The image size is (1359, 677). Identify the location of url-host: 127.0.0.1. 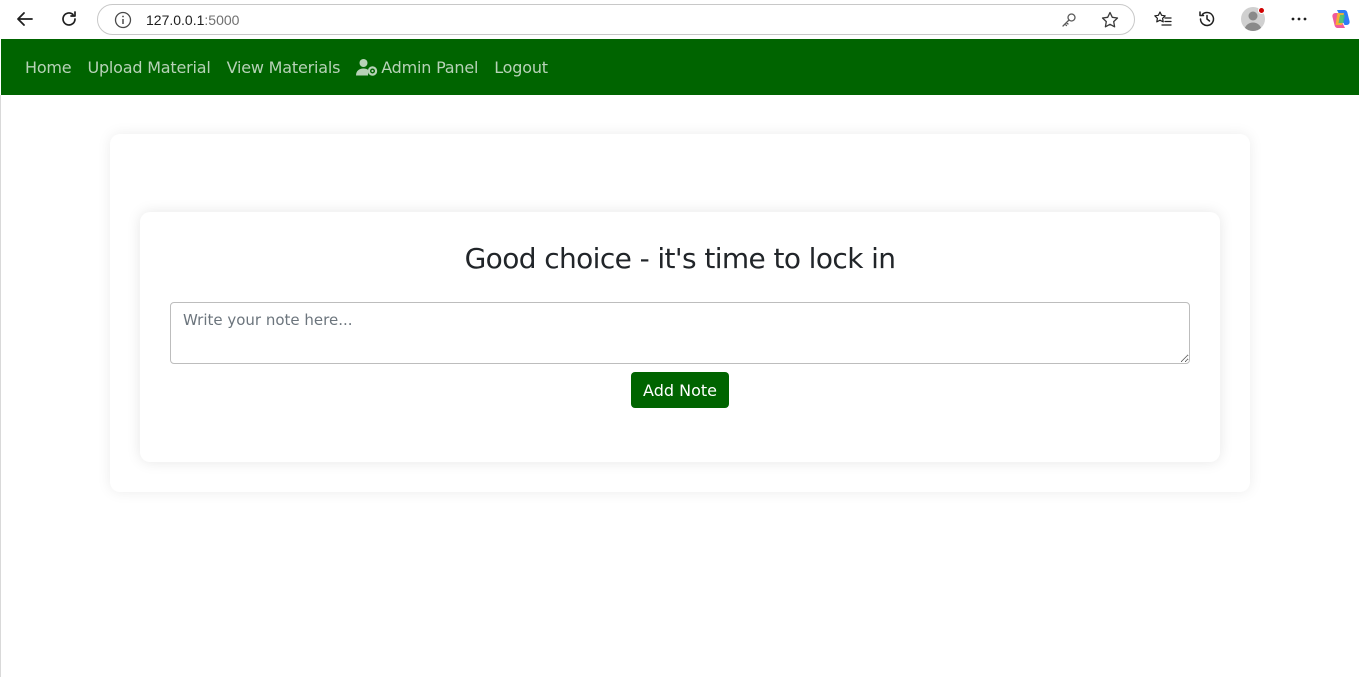
(175, 20).